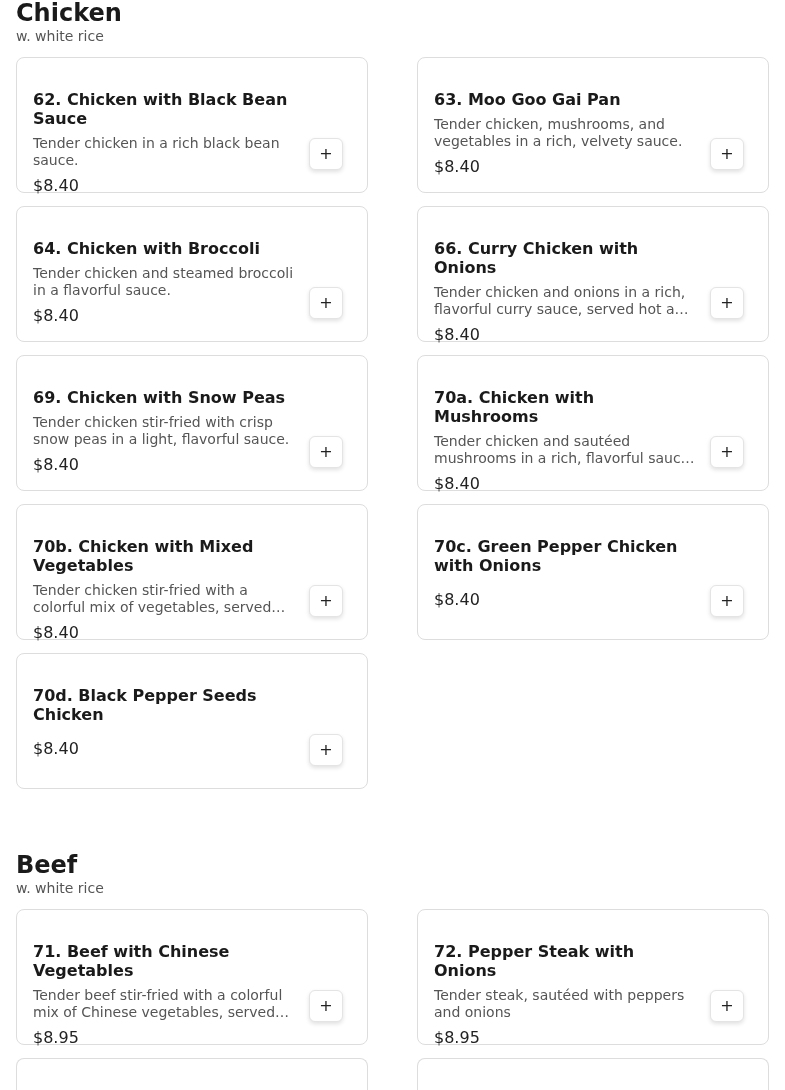  Describe the element at coordinates (162, 431) in the screenshot. I see `dish-description: Tender chicken stir-fried with crisp snow peas in a light, flavorful sauce.` at that location.